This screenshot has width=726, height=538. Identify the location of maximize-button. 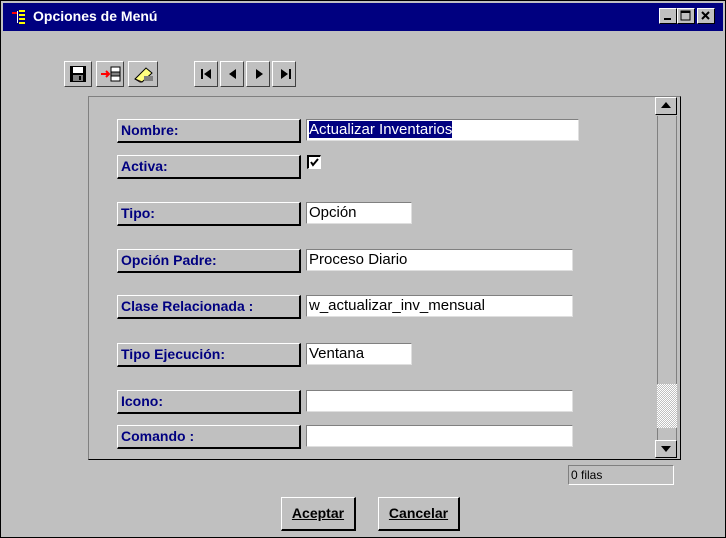
(686, 16).